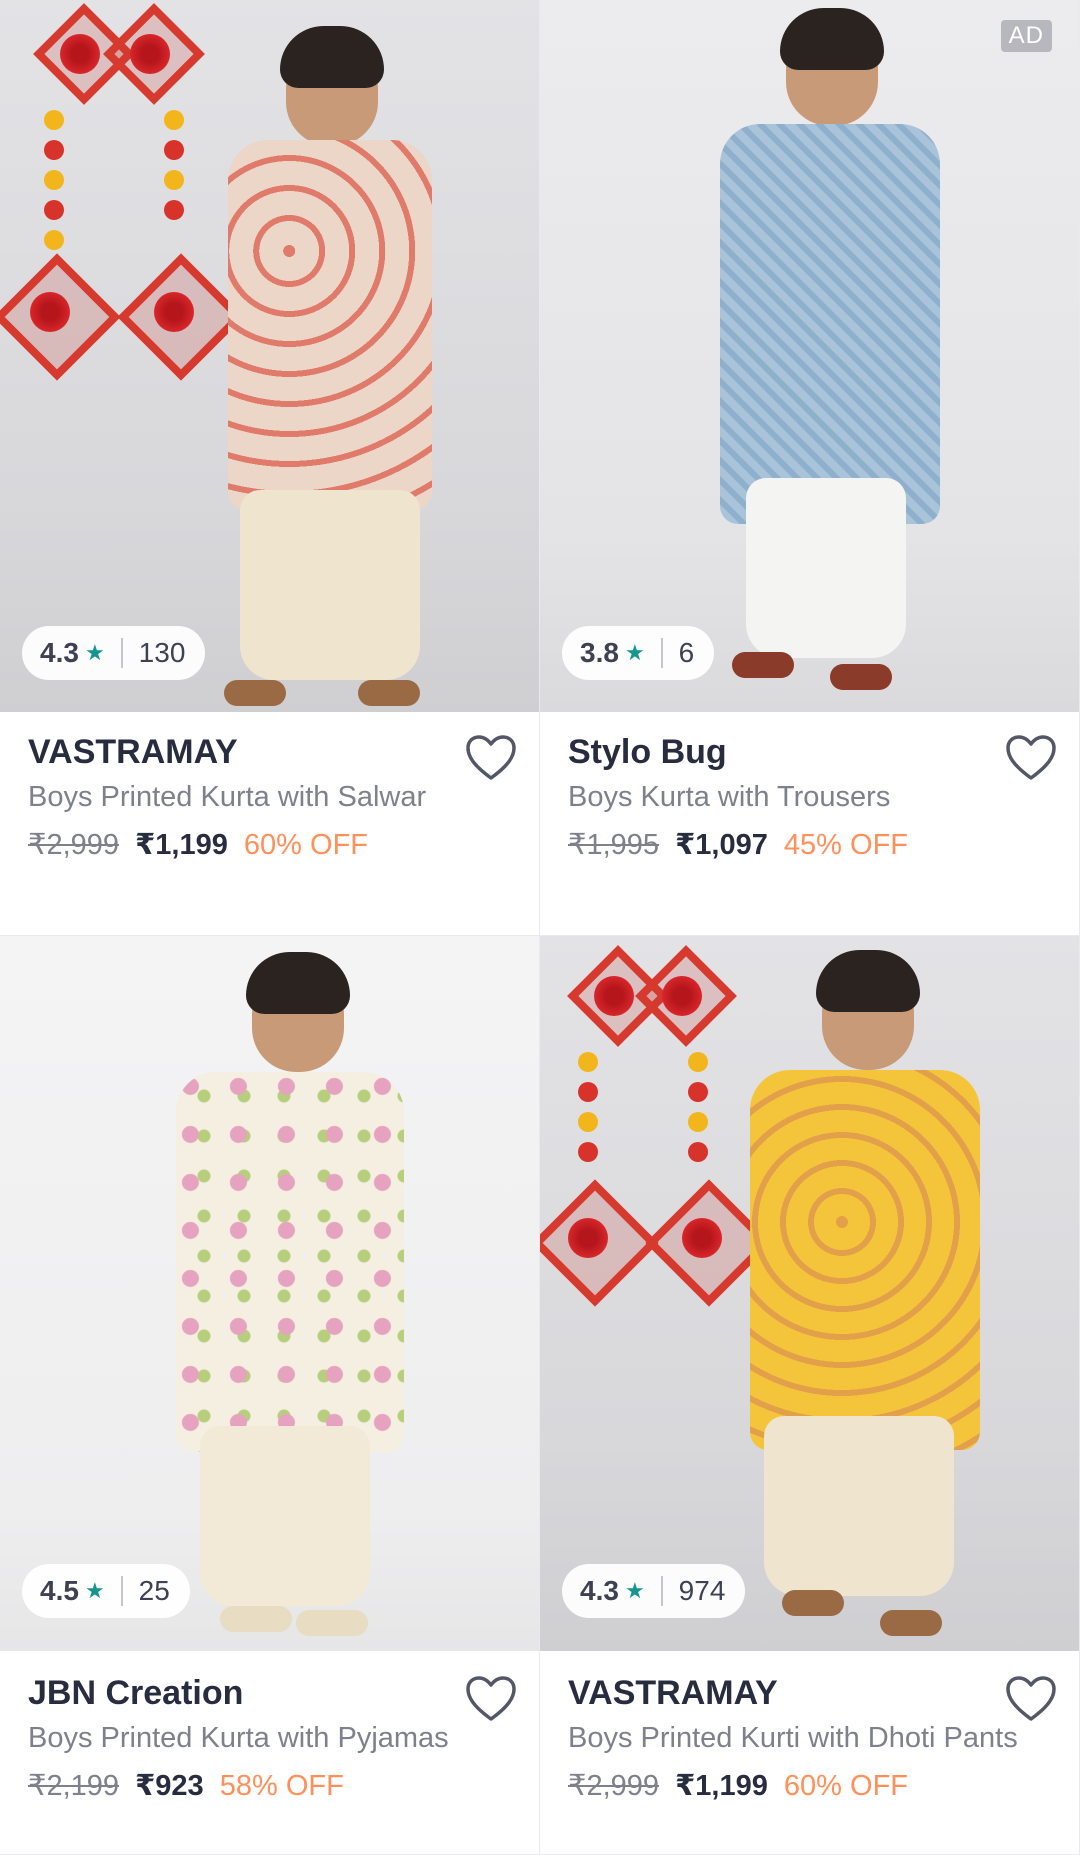 The height and width of the screenshot is (1855, 1080). Describe the element at coordinates (74, 1786) in the screenshot. I see `original-price: ₹2,199` at that location.